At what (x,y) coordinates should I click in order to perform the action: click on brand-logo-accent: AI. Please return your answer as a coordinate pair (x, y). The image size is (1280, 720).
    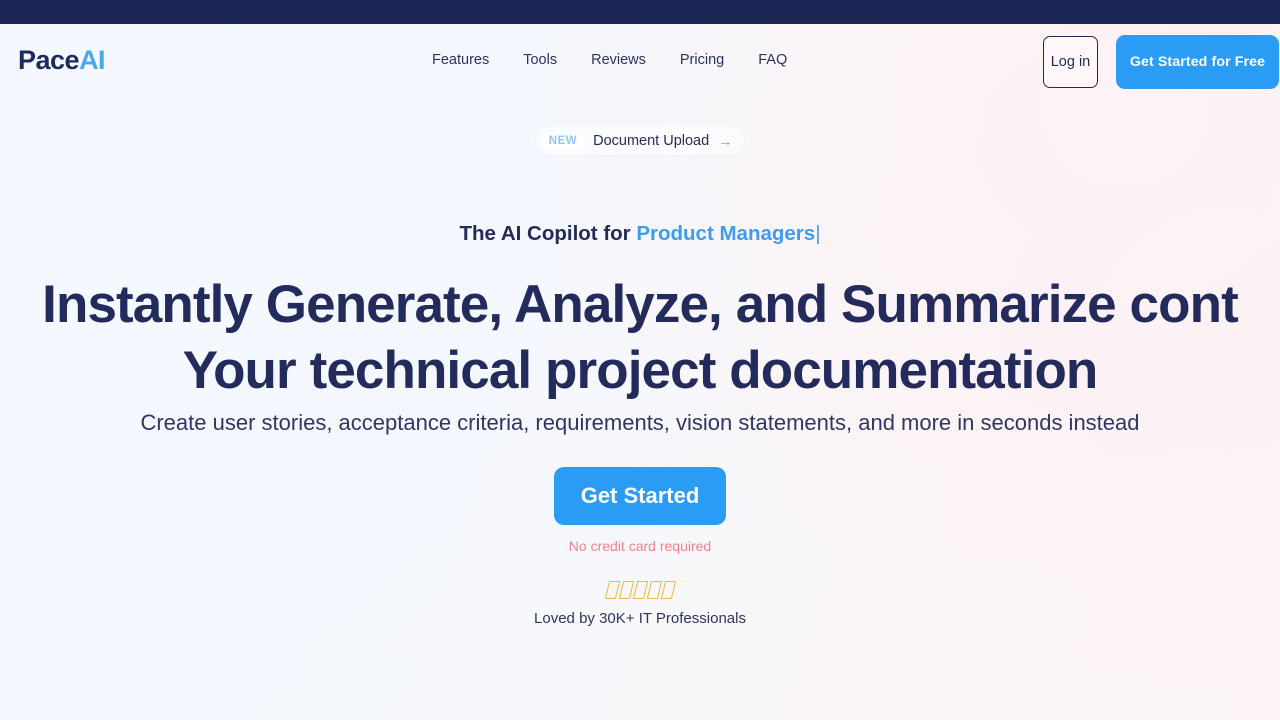
    Looking at the image, I should click on (92, 60).